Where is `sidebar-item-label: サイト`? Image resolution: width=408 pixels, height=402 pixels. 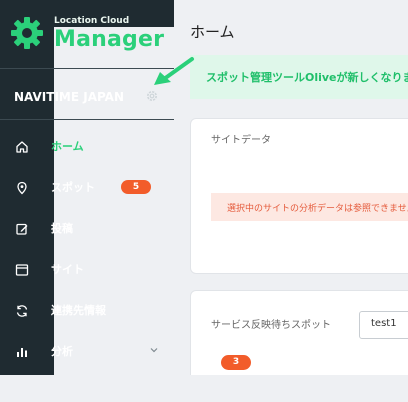
sidebar-item-label: サイト is located at coordinates (67, 269).